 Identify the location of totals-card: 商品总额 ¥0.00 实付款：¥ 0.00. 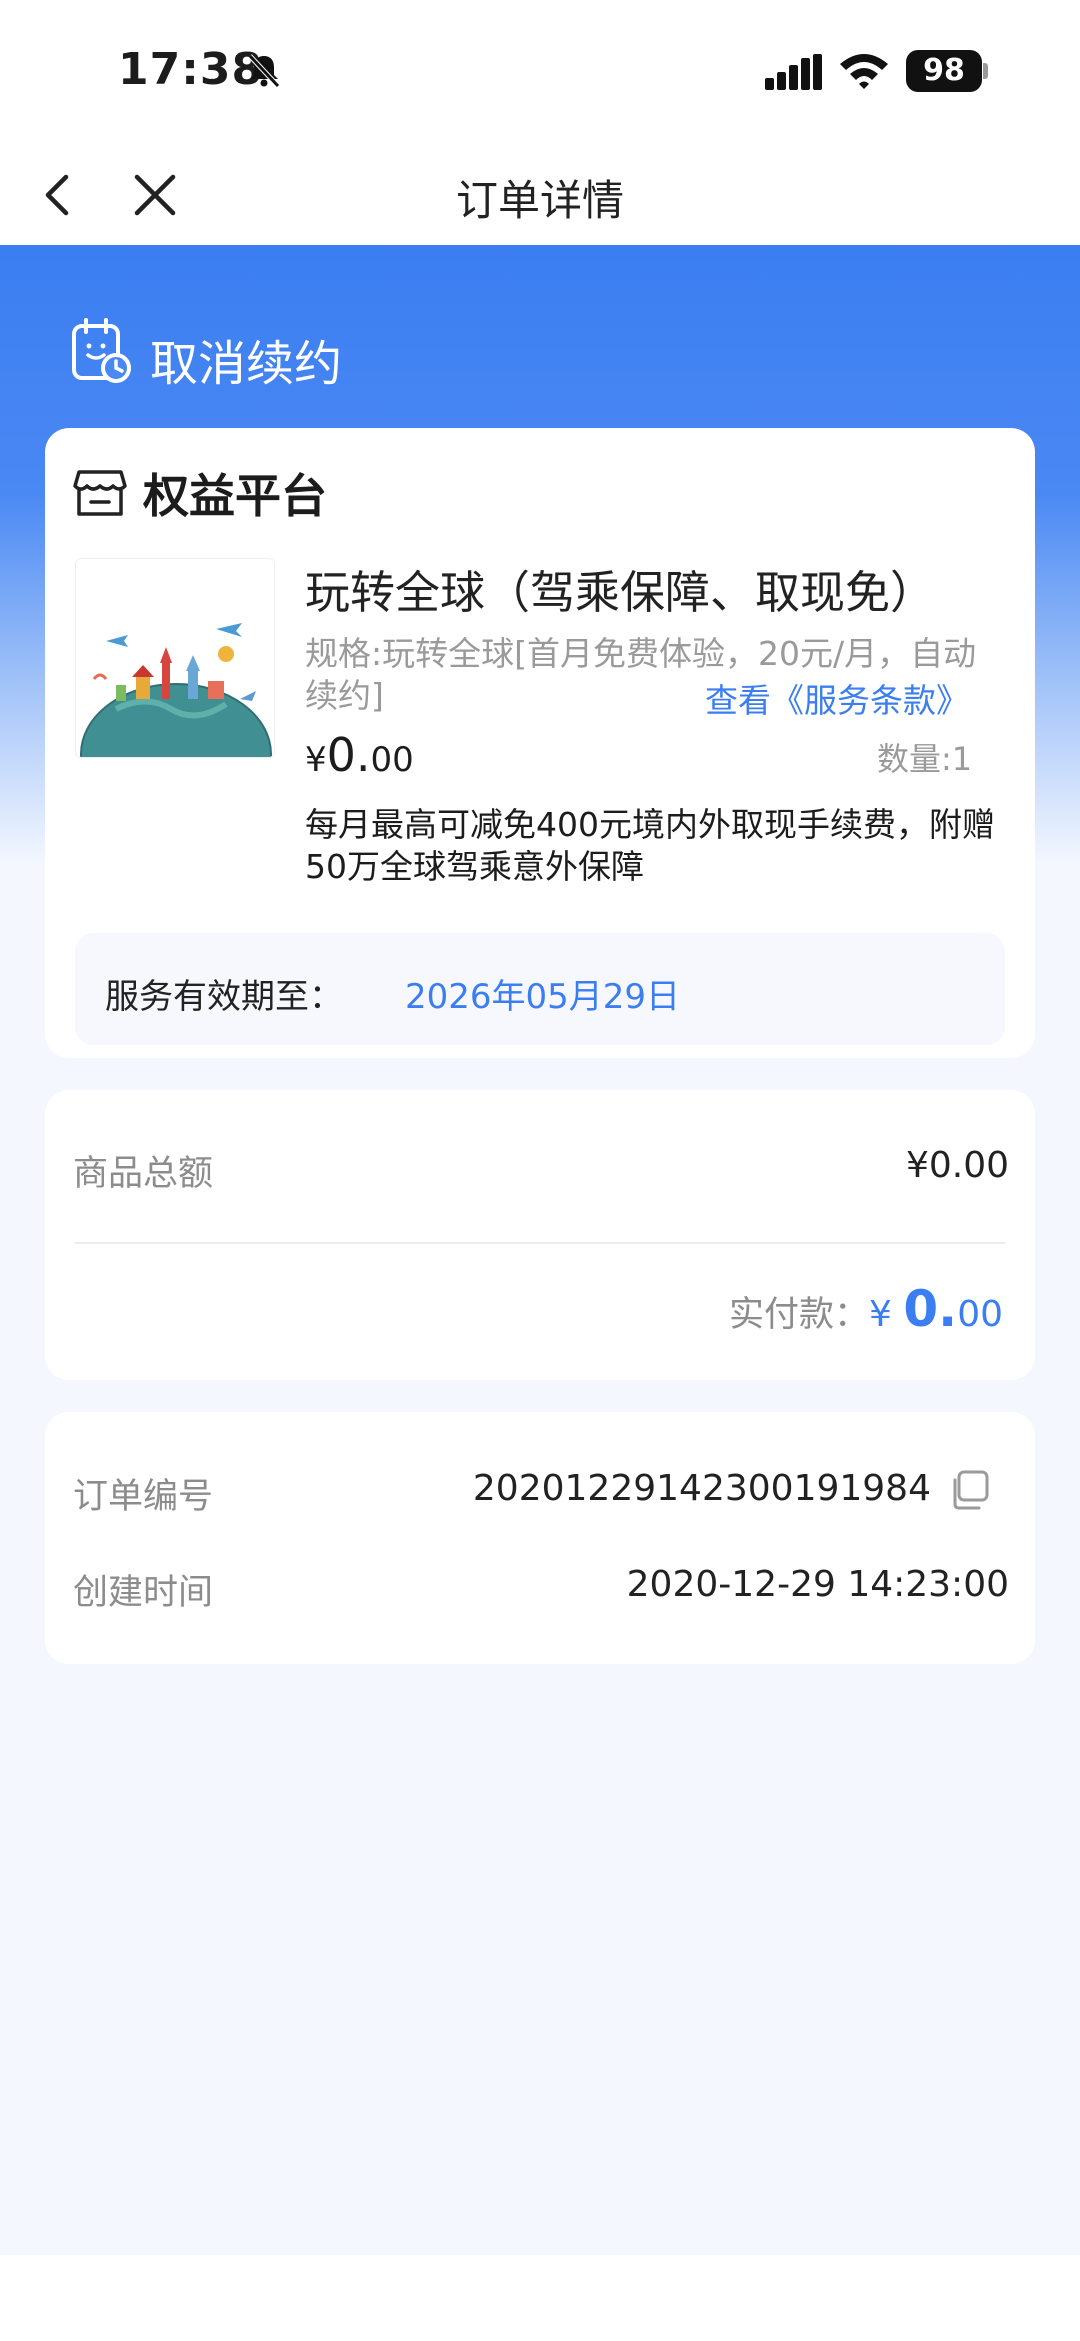
(540, 1235).